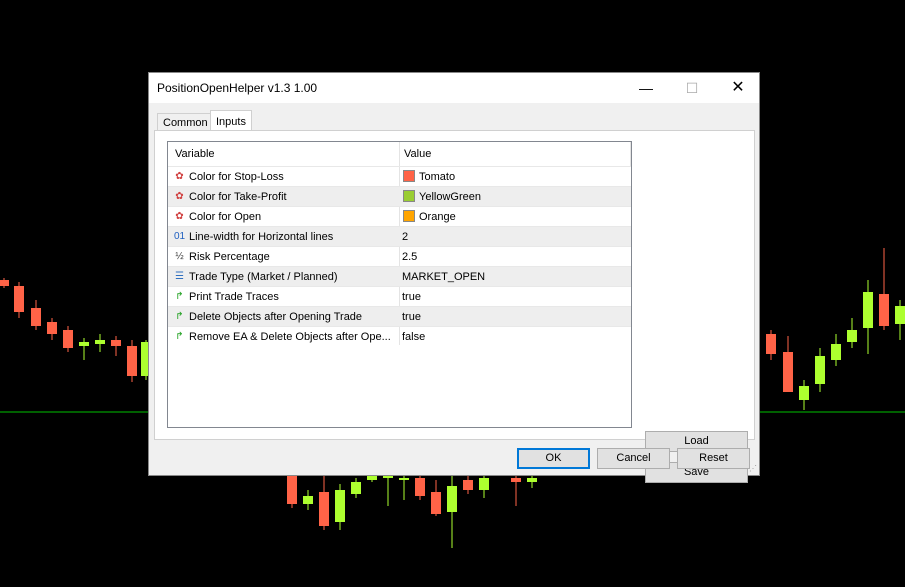  Describe the element at coordinates (399, 296) in the screenshot. I see `table-row: ↱ Print Trade Traces true` at that location.